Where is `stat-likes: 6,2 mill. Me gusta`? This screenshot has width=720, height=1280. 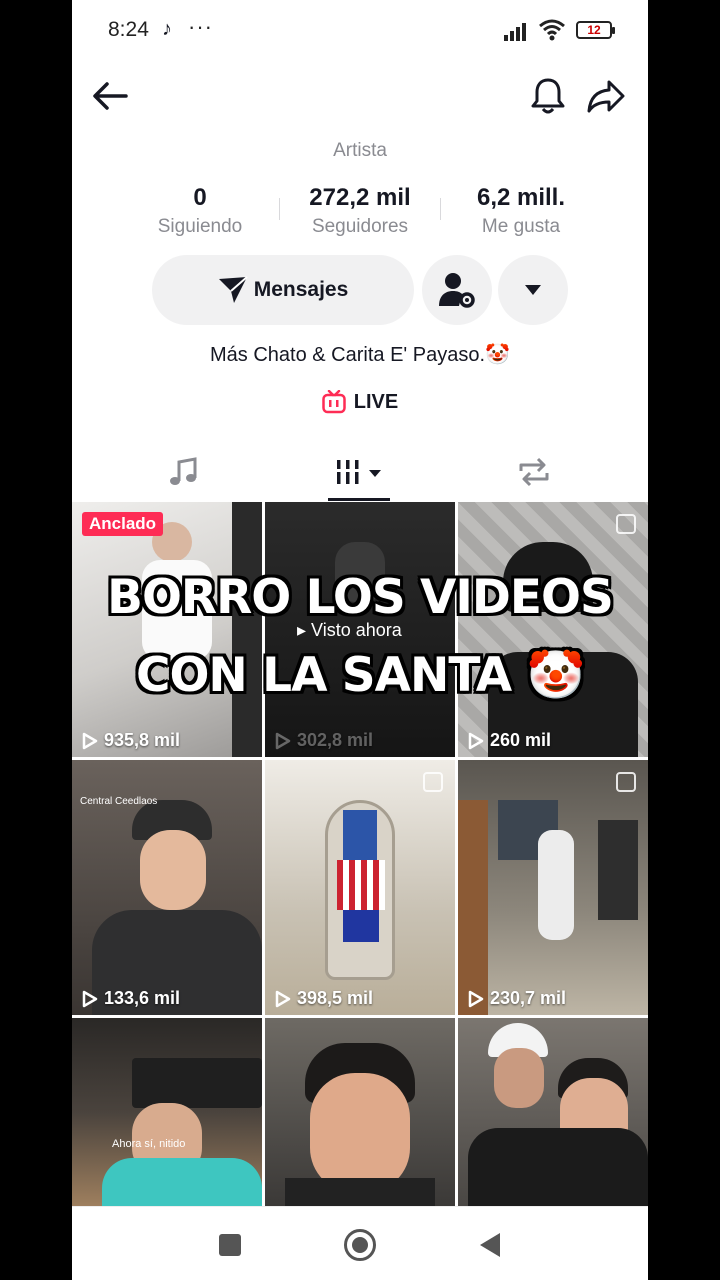
stat-likes: 6,2 mill. Me gusta is located at coordinates (521, 211).